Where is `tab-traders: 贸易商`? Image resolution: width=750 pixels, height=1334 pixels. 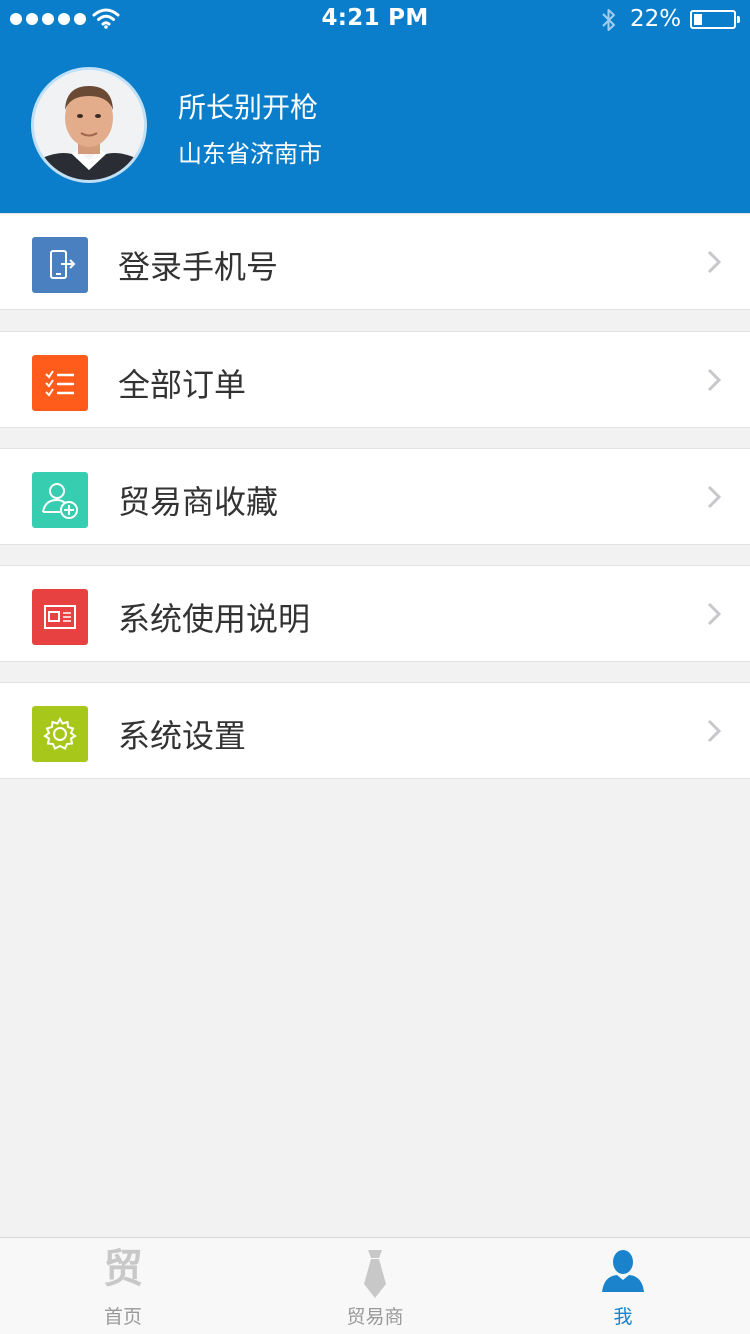 tab-traders: 贸易商 is located at coordinates (375, 1286).